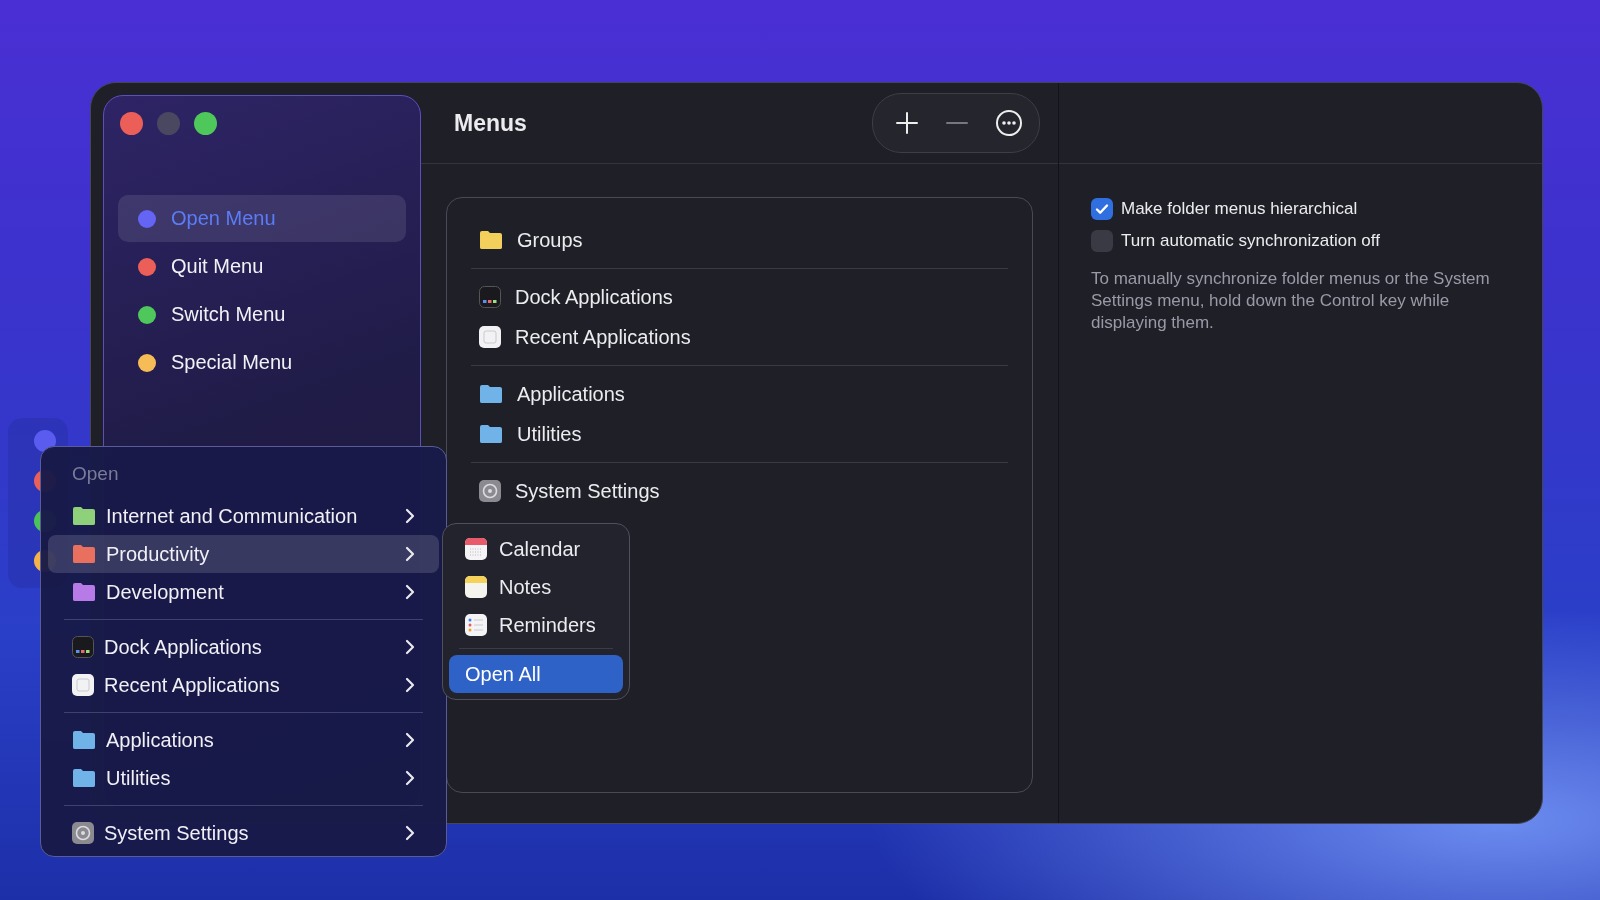  What do you see at coordinates (95, 474) in the screenshot?
I see `menu-header: Open` at bounding box center [95, 474].